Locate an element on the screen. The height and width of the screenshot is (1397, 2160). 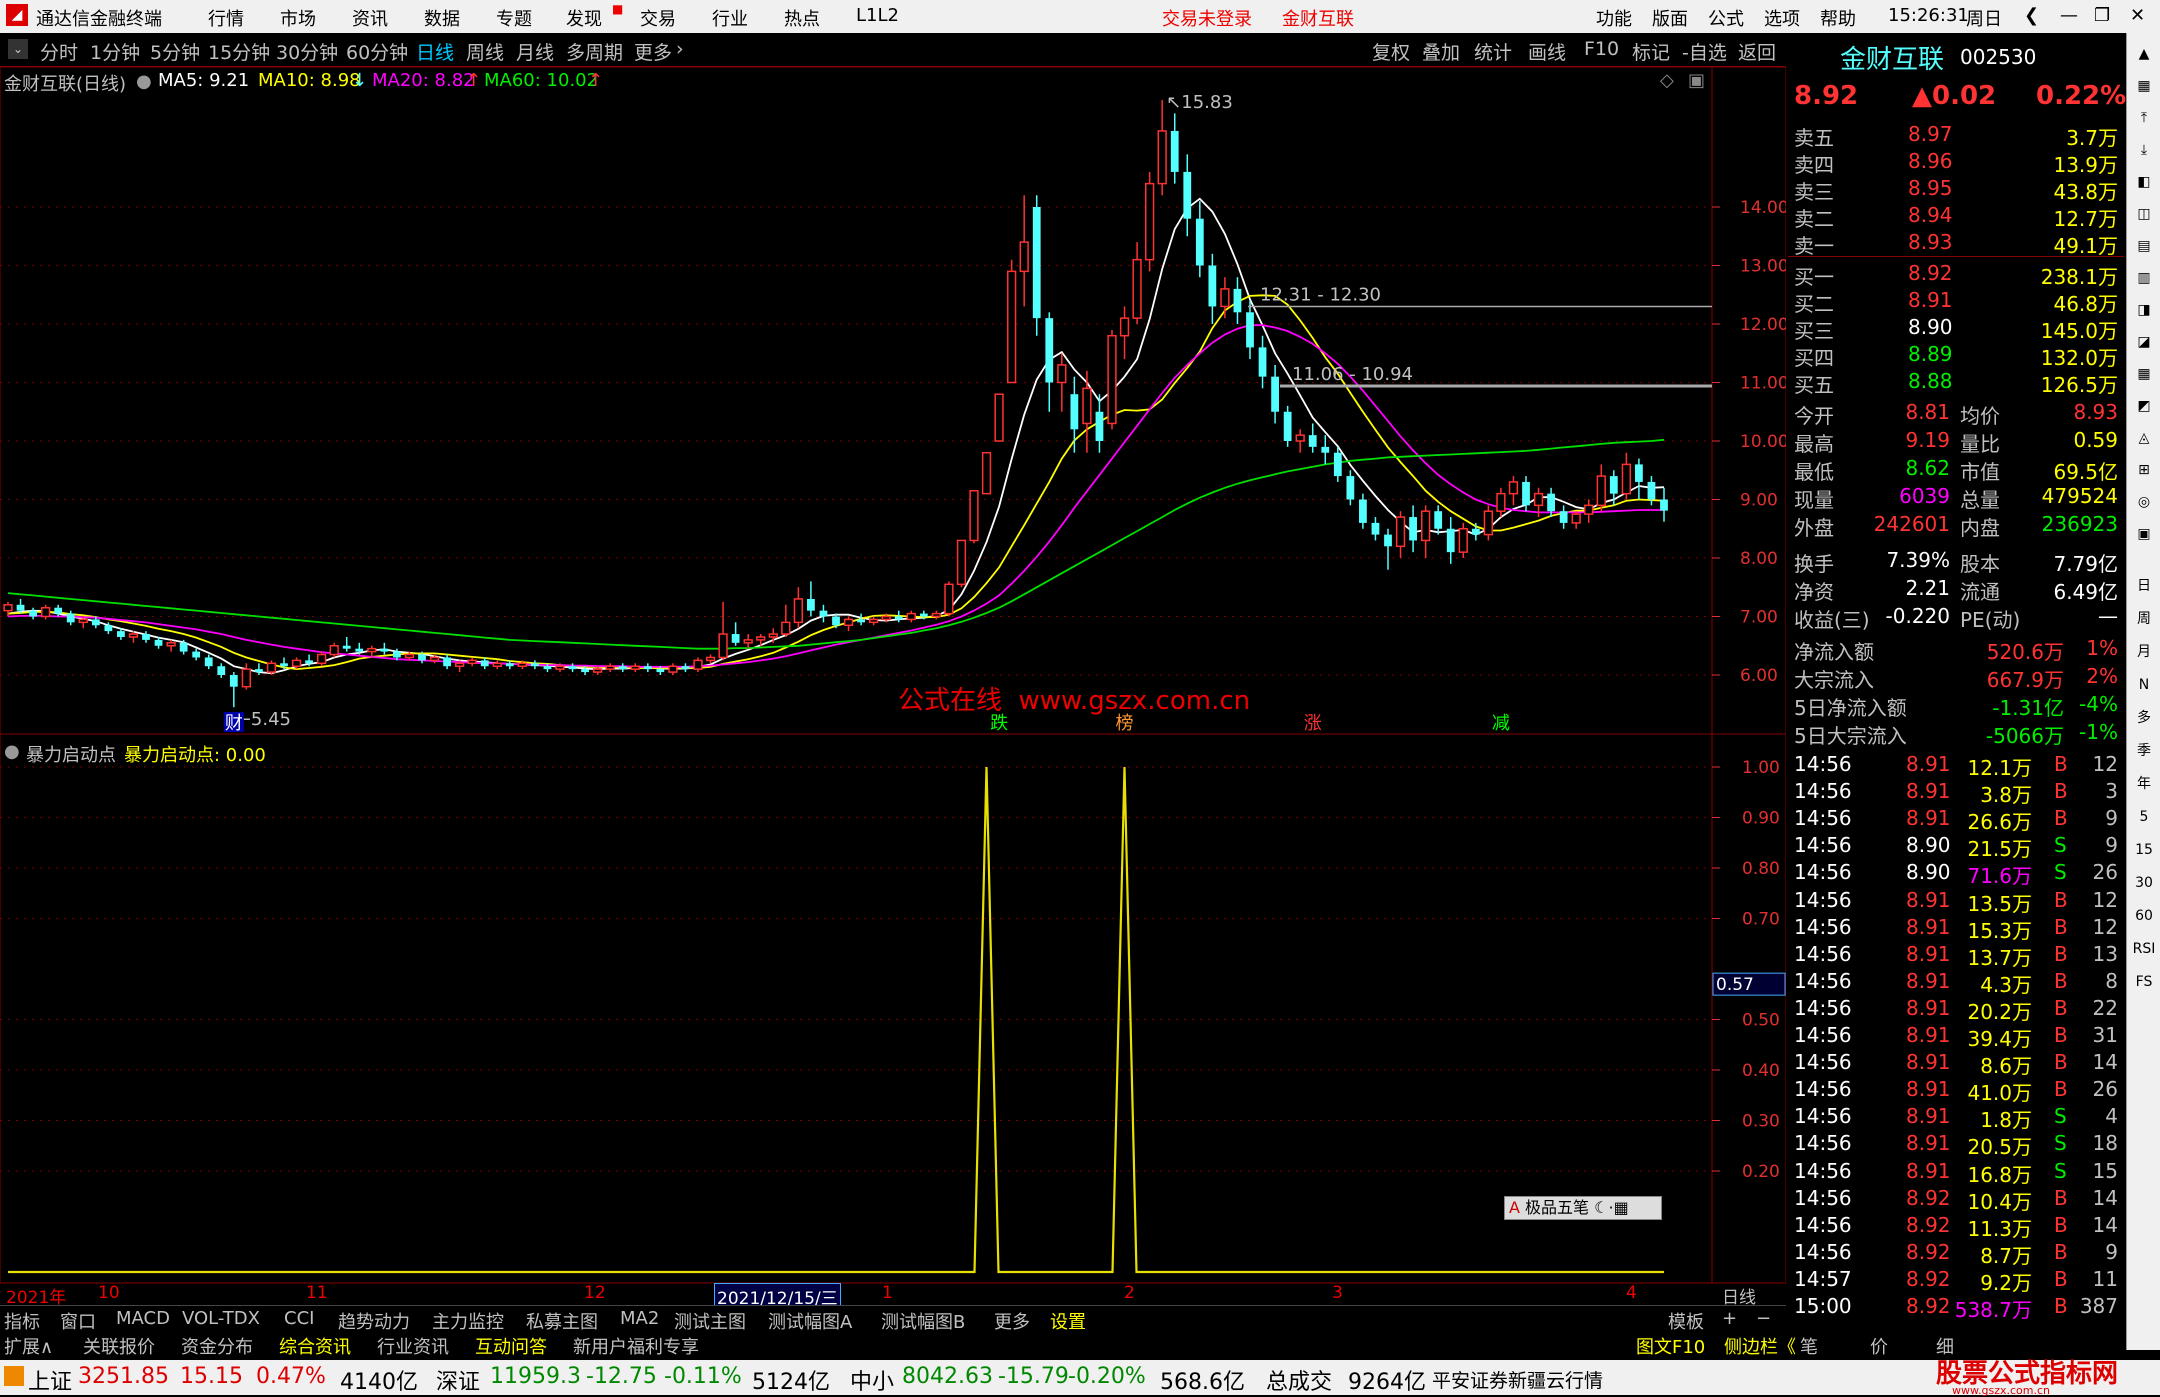
side-period-button: 15 is located at coordinates (2144, 850).